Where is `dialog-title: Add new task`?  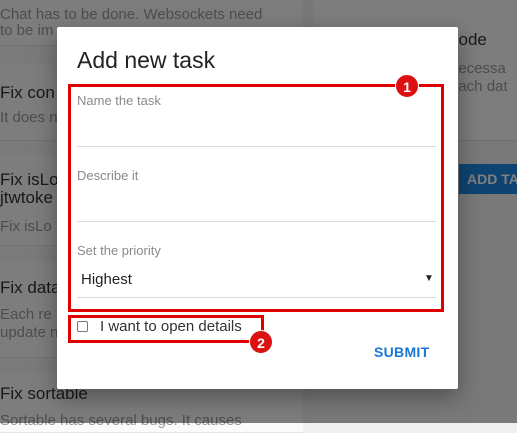
dialog-title: Add new task is located at coordinates (146, 60).